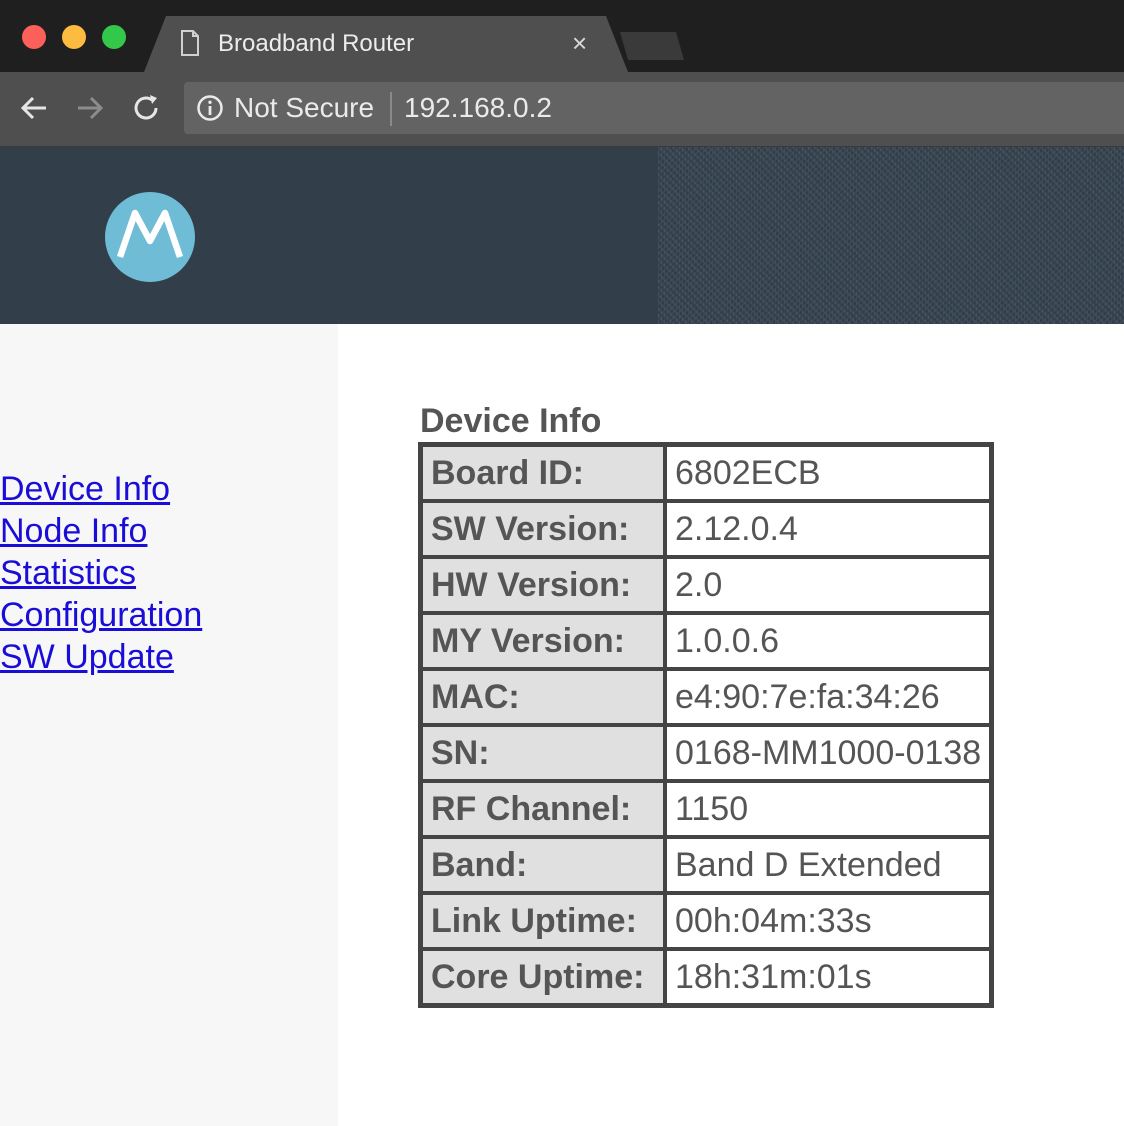 The width and height of the screenshot is (1124, 1126). What do you see at coordinates (828, 977) in the screenshot?
I see `row-value: 18h:31m:01s` at bounding box center [828, 977].